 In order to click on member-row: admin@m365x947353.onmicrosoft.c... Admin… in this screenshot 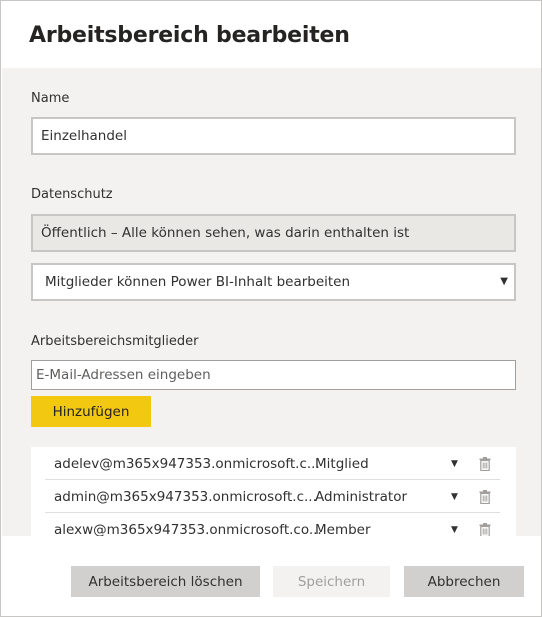, I will do `click(272, 497)`.